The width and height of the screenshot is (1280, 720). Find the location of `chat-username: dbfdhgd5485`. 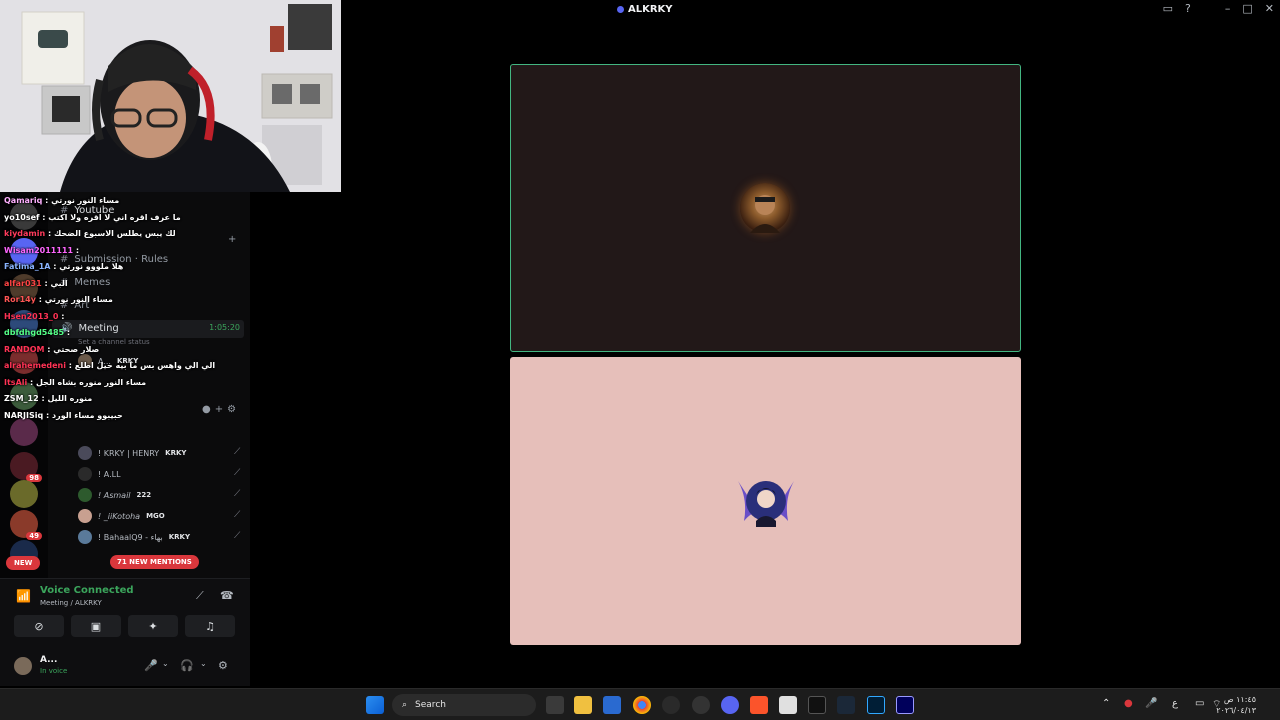

chat-username: dbfdhgd5485 is located at coordinates (34, 332).